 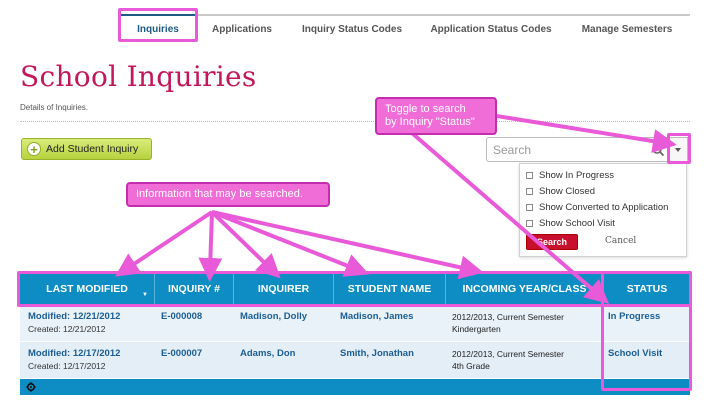 What do you see at coordinates (354, 289) in the screenshot?
I see `highlight-table-header` at bounding box center [354, 289].